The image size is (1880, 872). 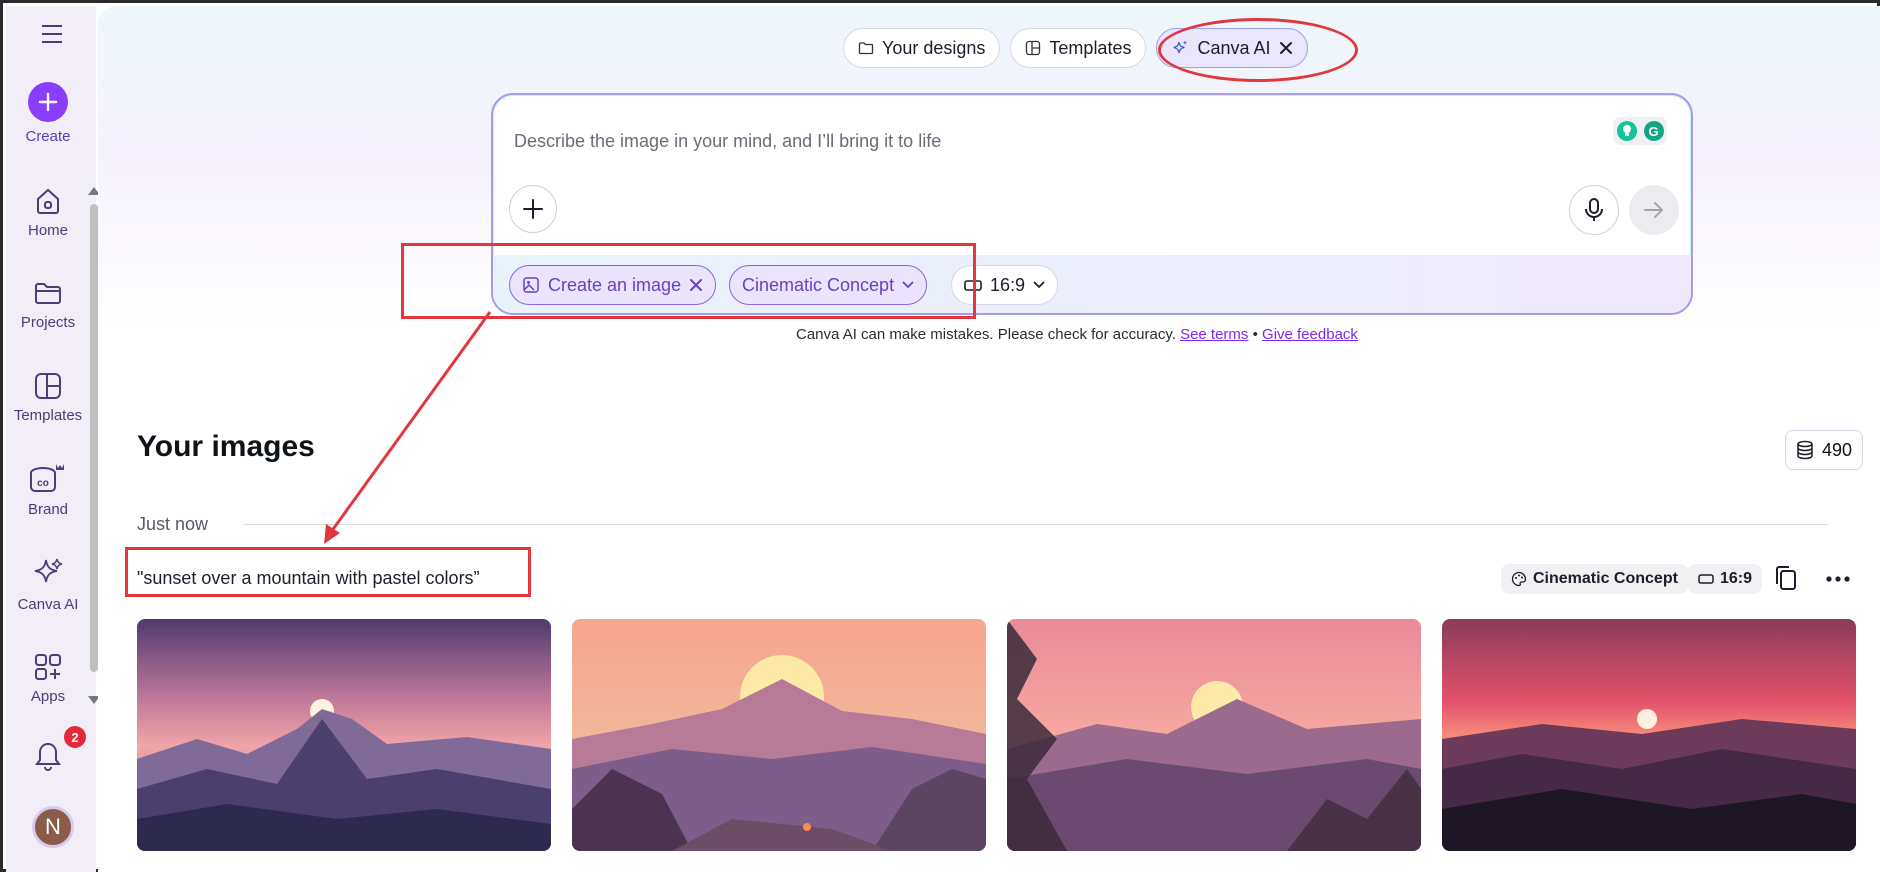 I want to click on tab-label: Your designs, so click(x=934, y=47).